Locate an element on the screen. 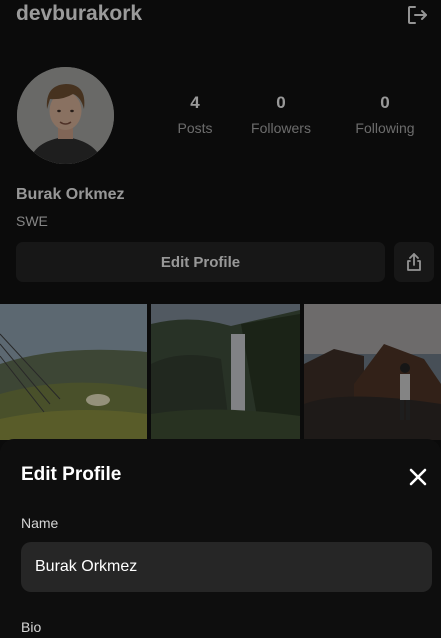 The image size is (441, 638). close-icon is located at coordinates (418, 477).